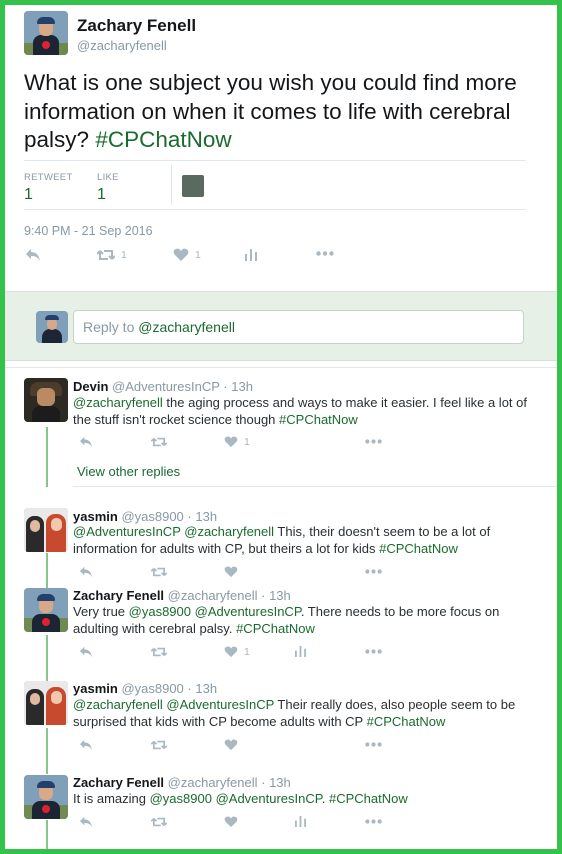 The height and width of the screenshot is (854, 562). I want to click on view-other-replies-link: View other replies, so click(128, 471).